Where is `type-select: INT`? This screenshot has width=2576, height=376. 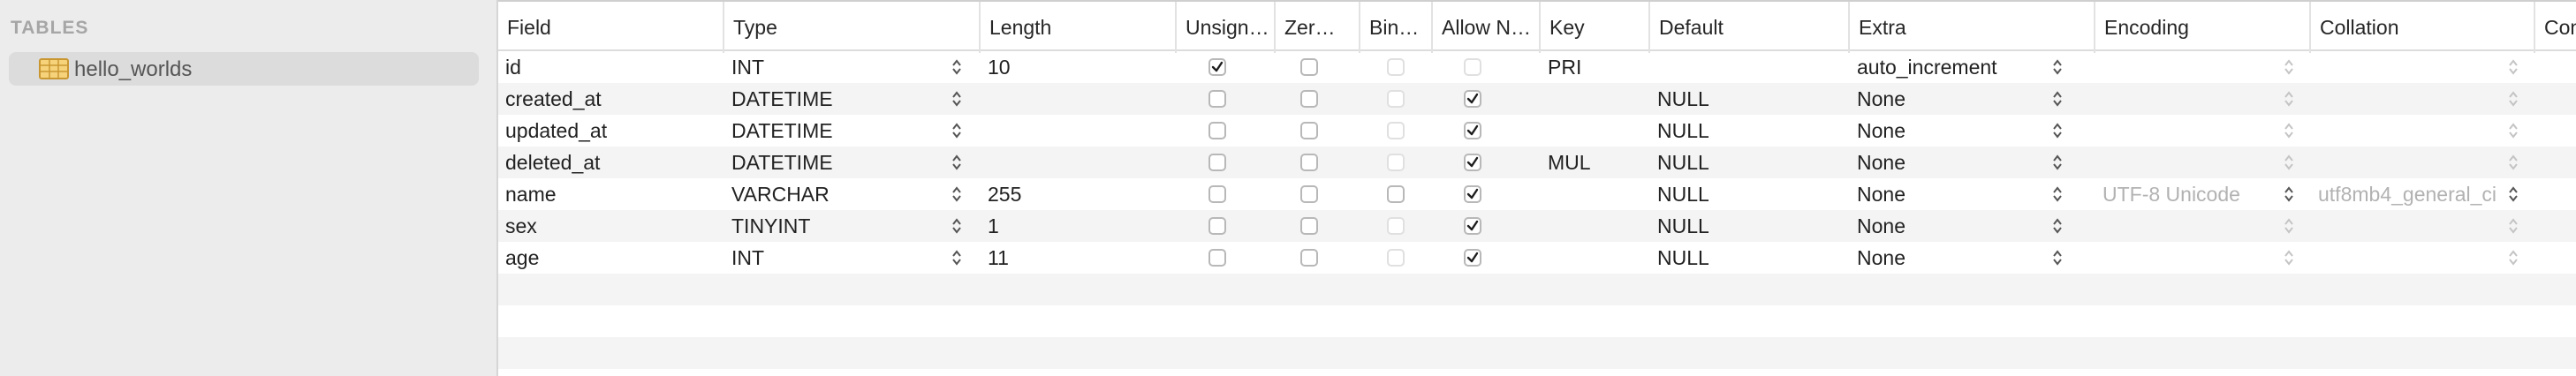 type-select: INT is located at coordinates (844, 67).